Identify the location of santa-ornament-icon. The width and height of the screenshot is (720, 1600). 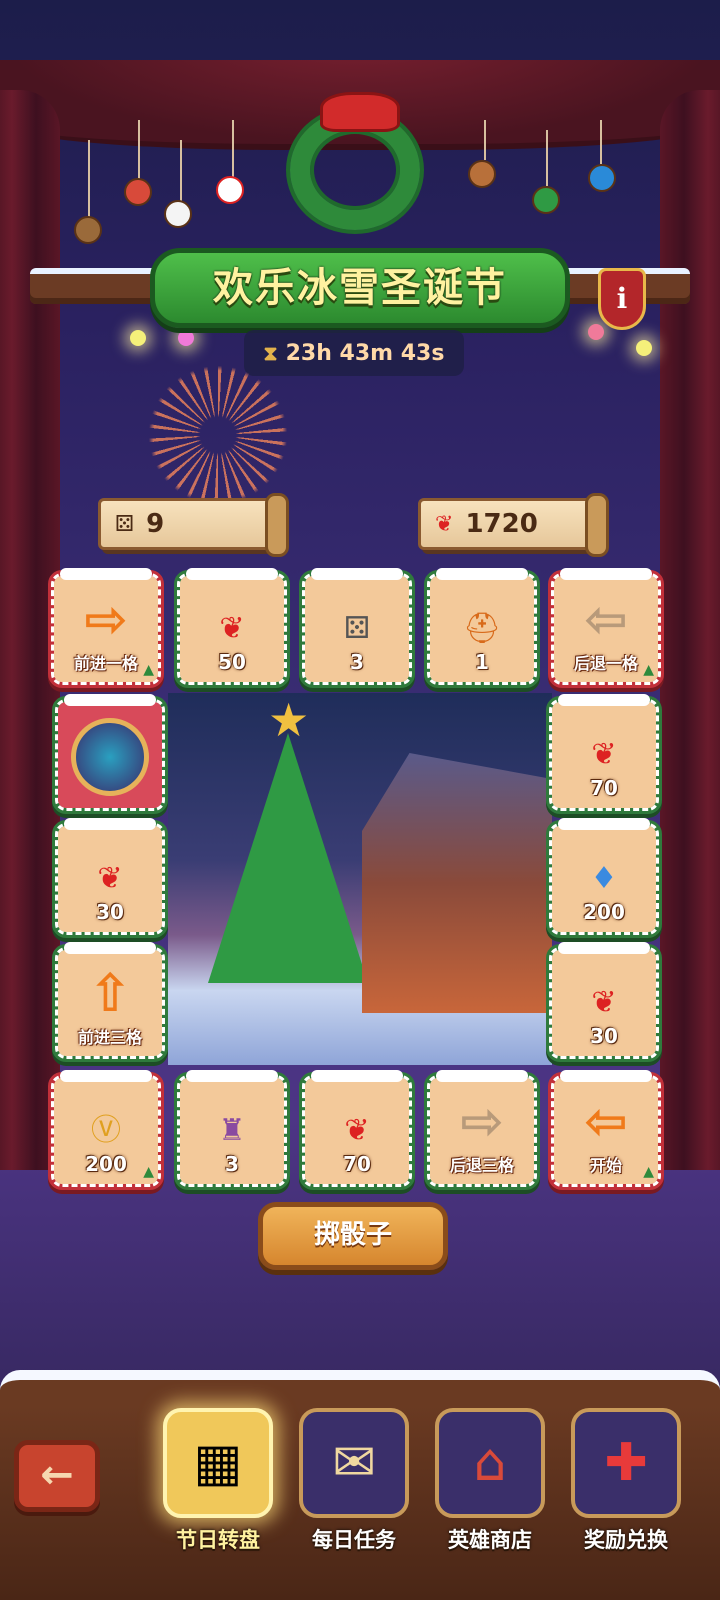
(178, 214).